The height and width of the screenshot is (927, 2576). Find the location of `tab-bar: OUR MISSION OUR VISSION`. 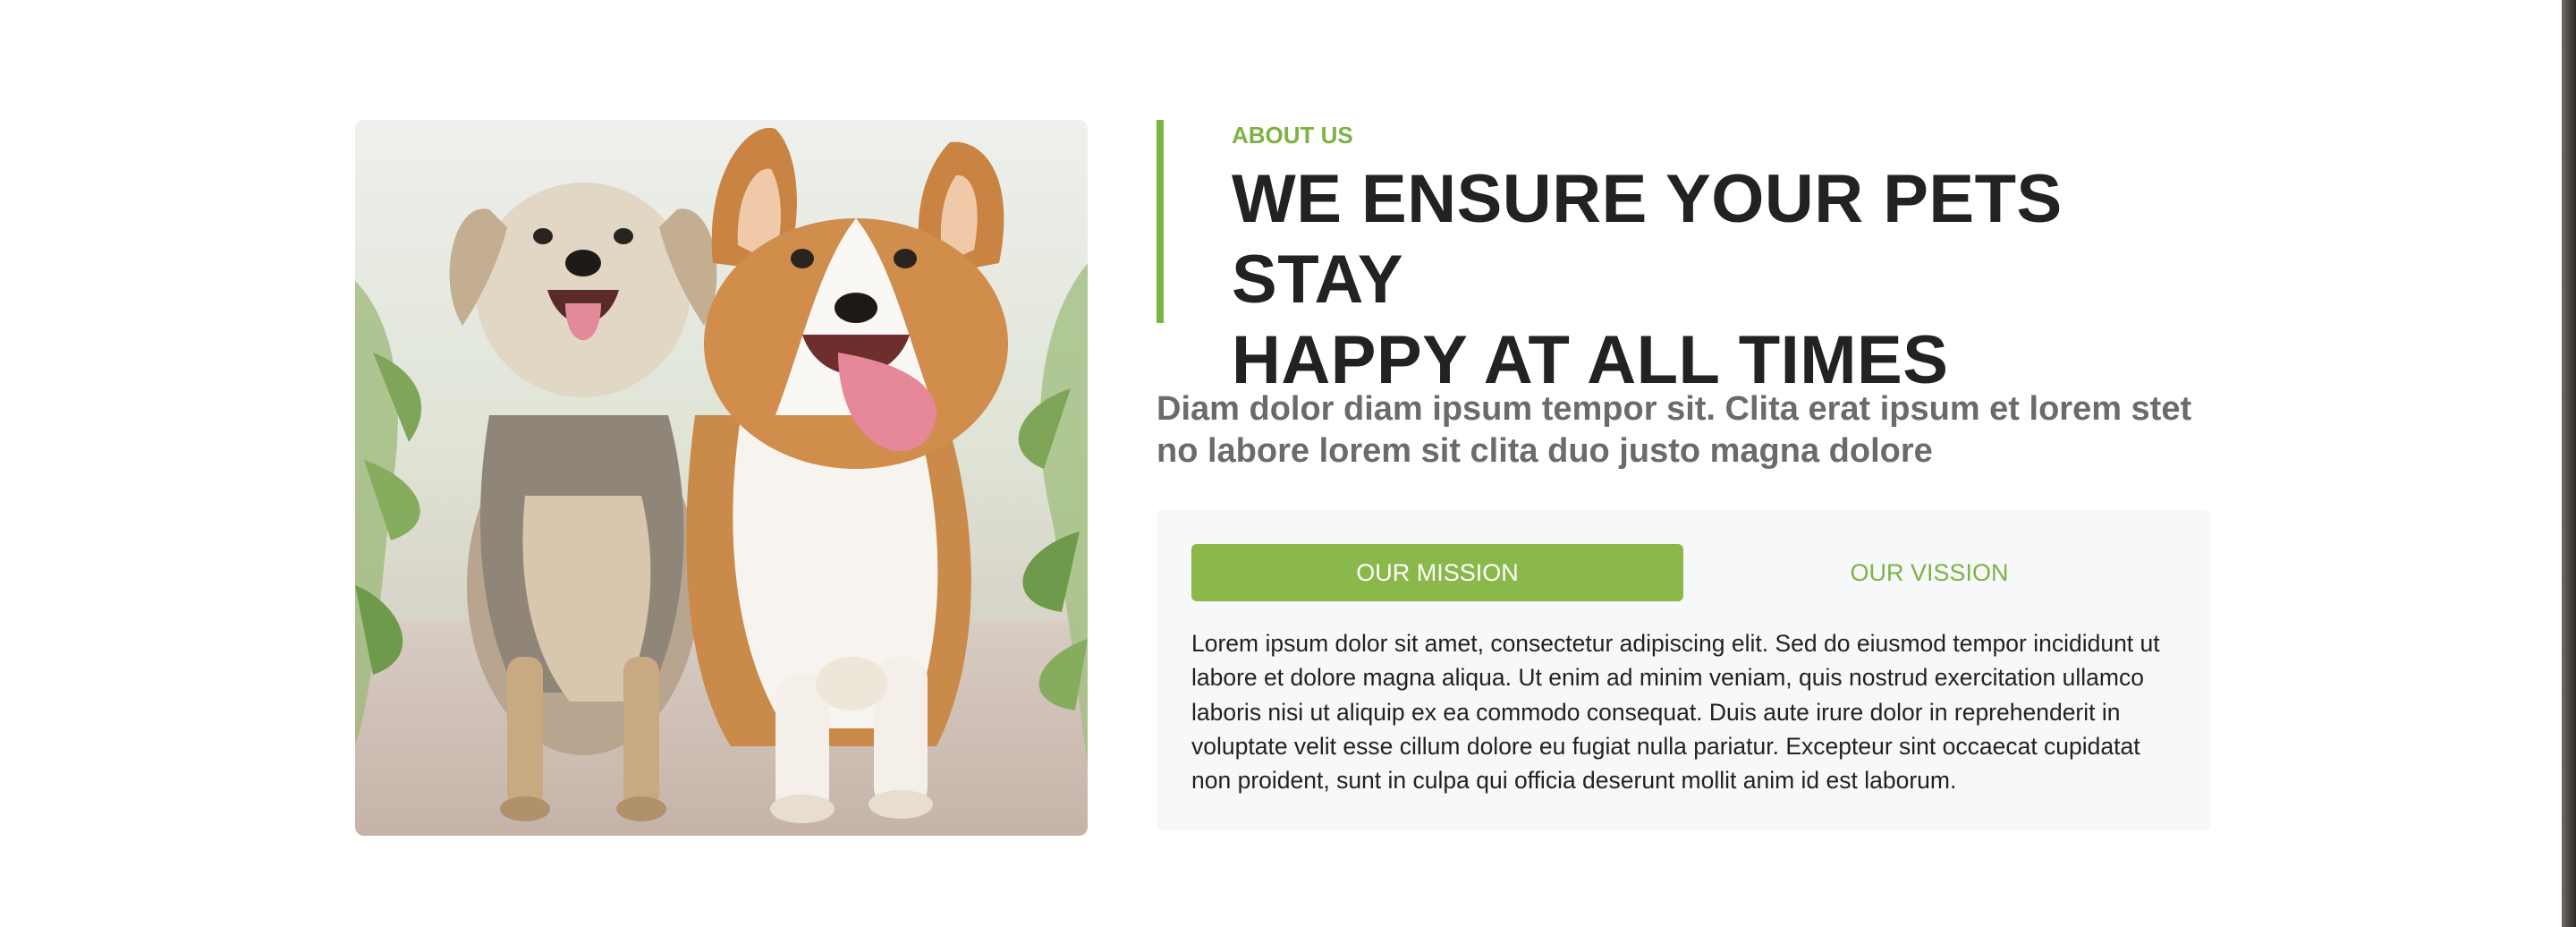

tab-bar: OUR MISSION OUR VISSION is located at coordinates (1683, 572).